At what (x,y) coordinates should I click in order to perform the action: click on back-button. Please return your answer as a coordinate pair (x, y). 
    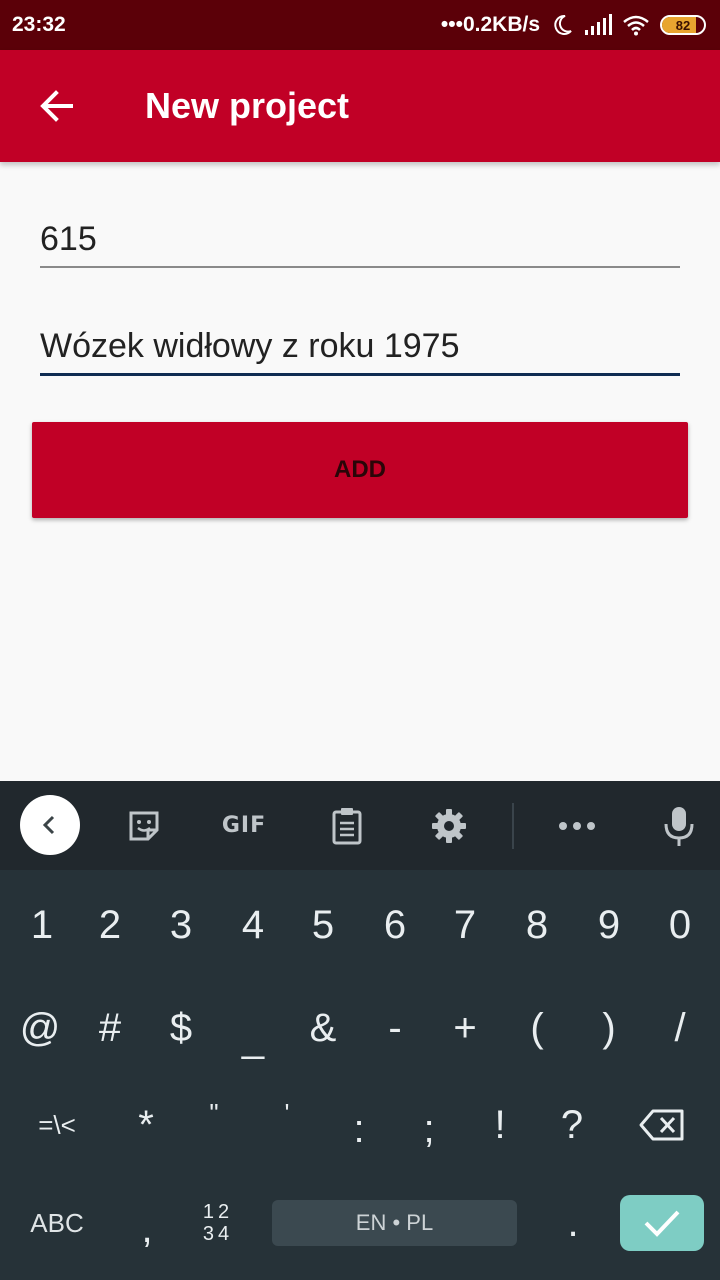
    Looking at the image, I should click on (56, 106).